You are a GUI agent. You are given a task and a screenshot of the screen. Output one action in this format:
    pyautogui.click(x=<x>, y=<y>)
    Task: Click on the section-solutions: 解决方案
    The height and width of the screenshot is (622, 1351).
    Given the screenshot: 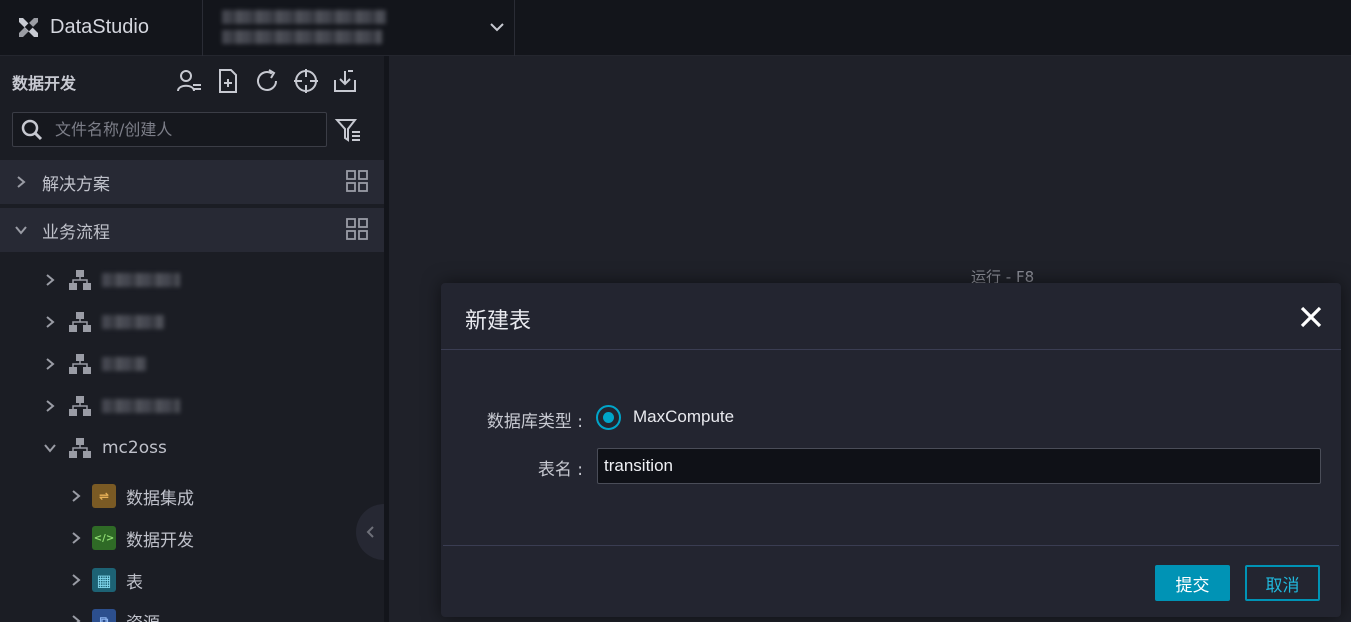 What is the action you would take?
    pyautogui.click(x=192, y=182)
    